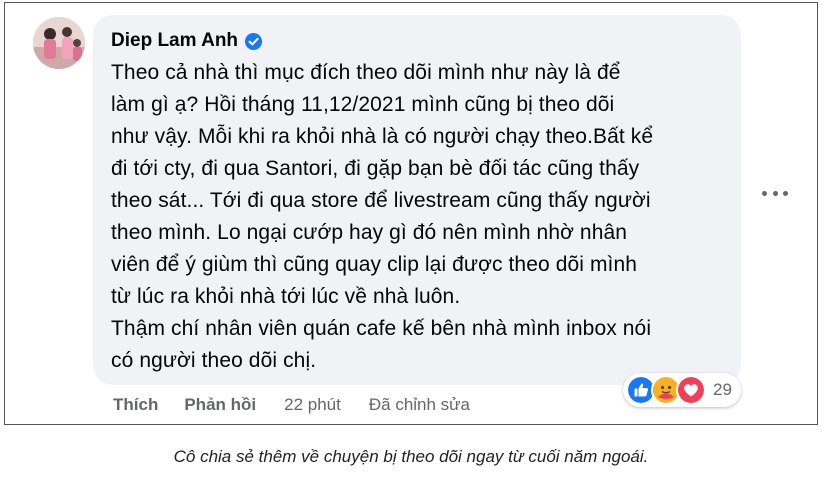 Image resolution: width=822 pixels, height=480 pixels. What do you see at coordinates (253, 41) in the screenshot?
I see `verified-badge-icon` at bounding box center [253, 41].